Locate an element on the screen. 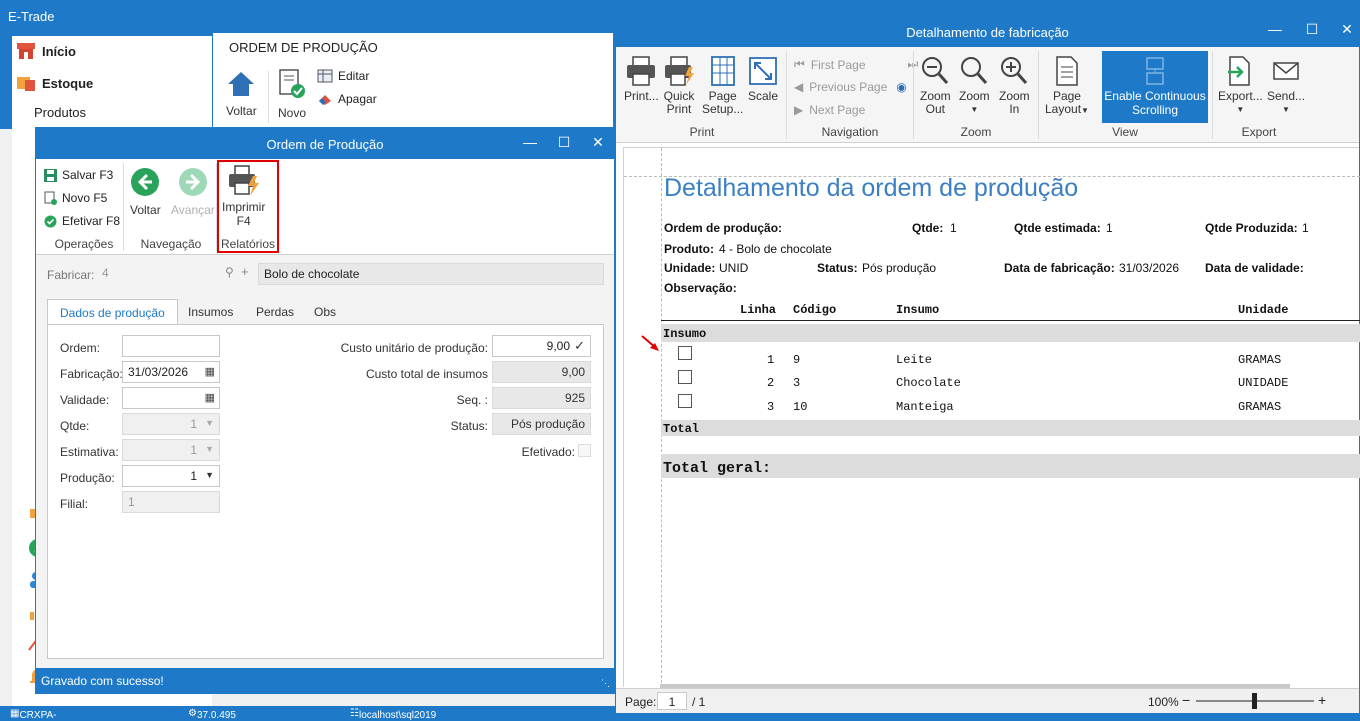 Image resolution: width=1360 pixels, height=721 pixels. store-icon is located at coordinates (26, 51).